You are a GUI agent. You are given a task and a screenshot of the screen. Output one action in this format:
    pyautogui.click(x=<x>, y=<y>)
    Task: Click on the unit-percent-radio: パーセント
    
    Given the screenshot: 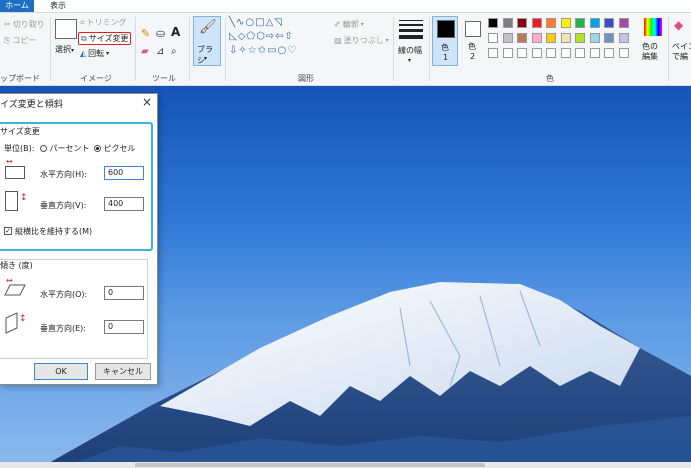 What is the action you would take?
    pyautogui.click(x=65, y=148)
    